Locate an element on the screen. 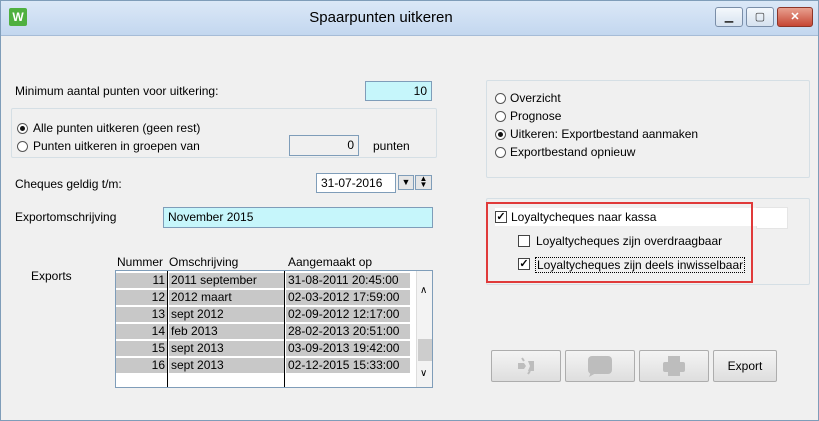 The image size is (819, 421). table-row: 14 feb 2013 28-02-2013 20:51:00 is located at coordinates (266, 331).